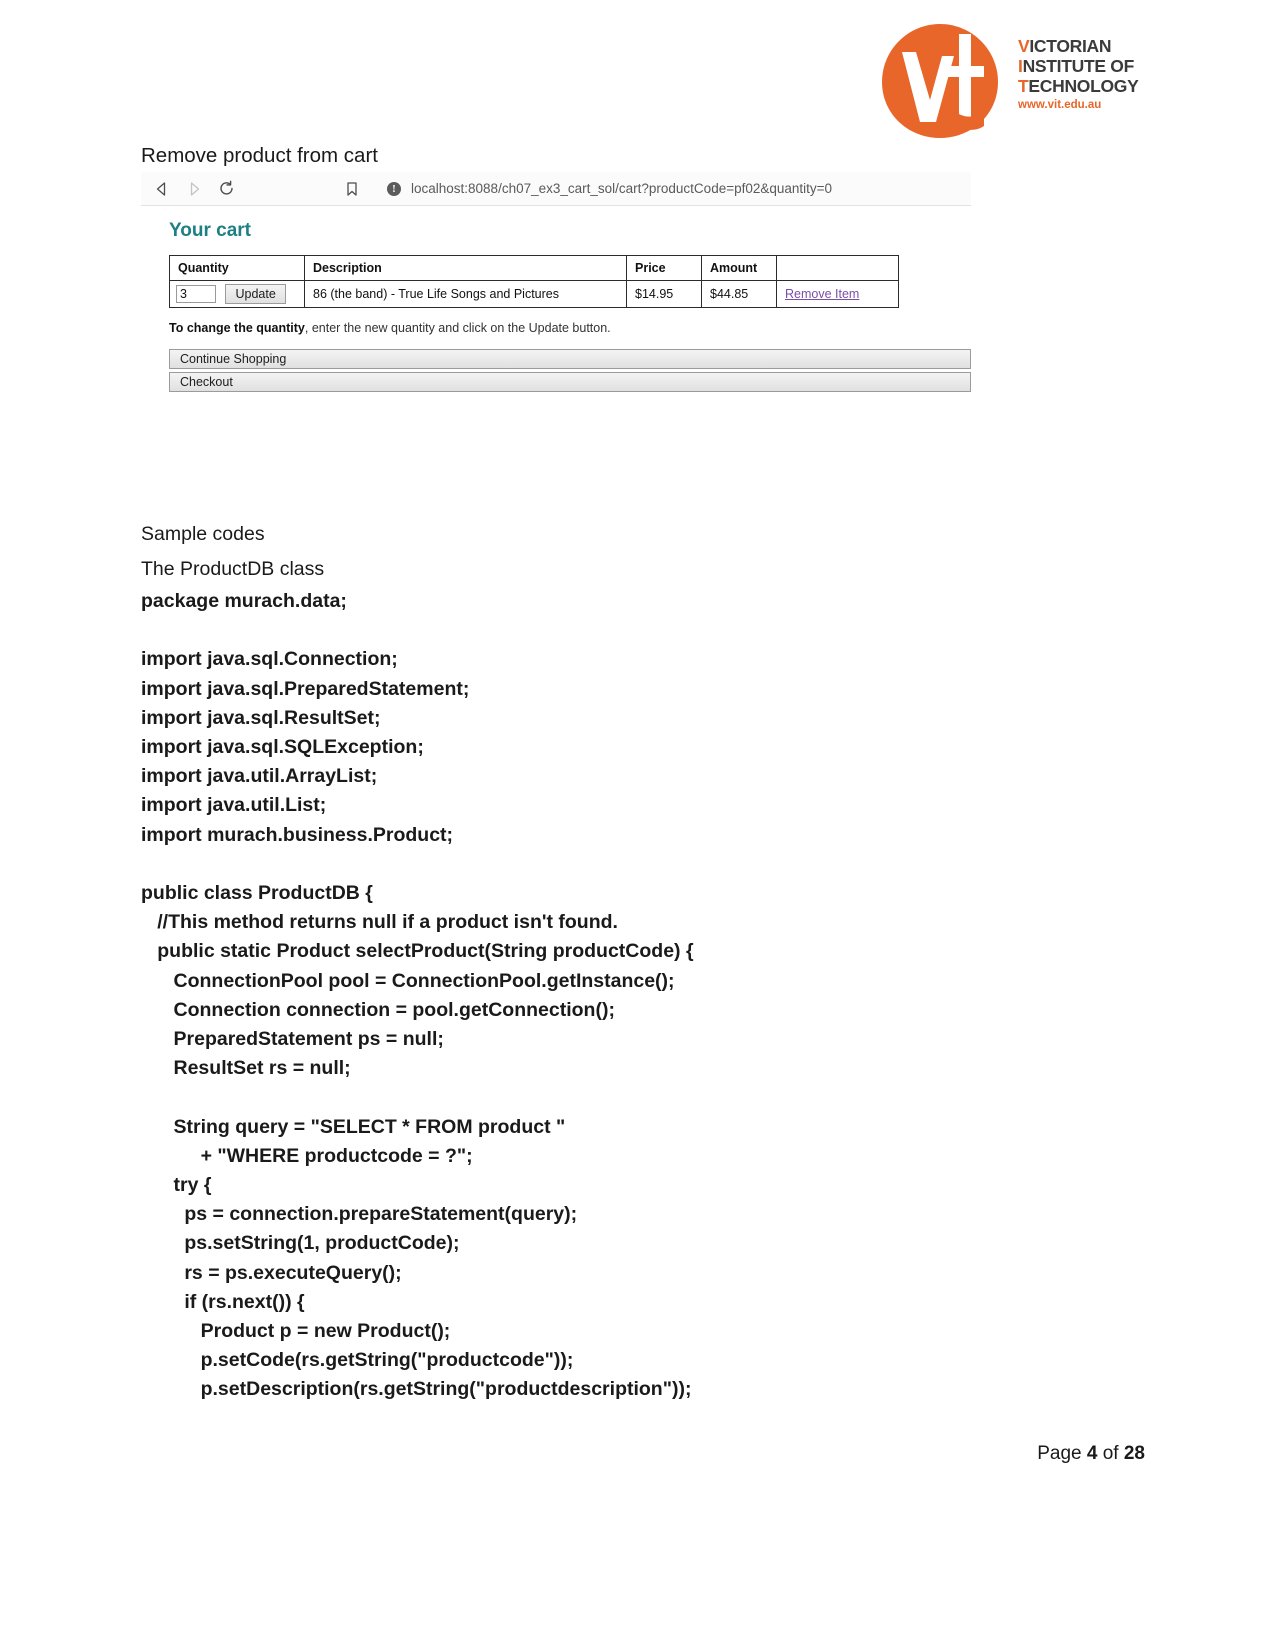  Describe the element at coordinates (271, 1272) in the screenshot. I see `code-line: rs = ps.executeQuery();` at that location.